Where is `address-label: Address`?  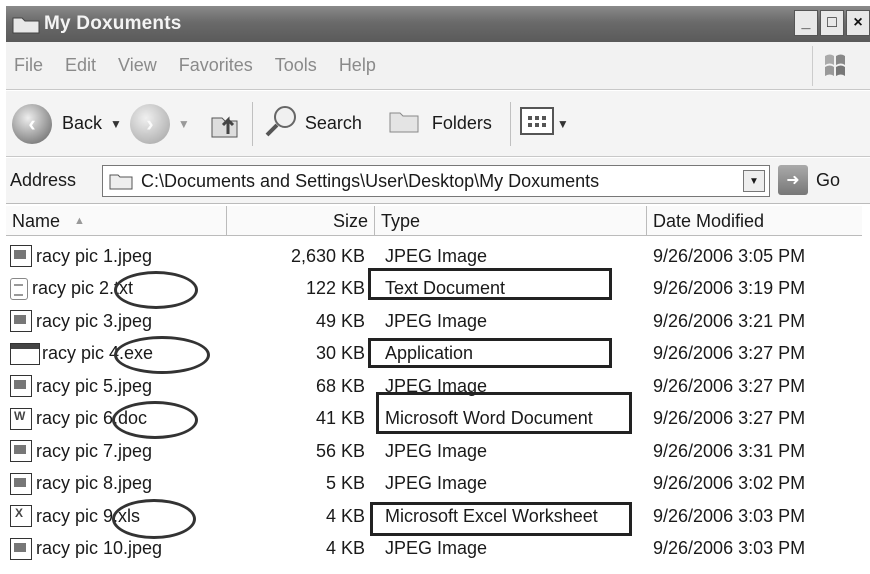 address-label: Address is located at coordinates (43, 180).